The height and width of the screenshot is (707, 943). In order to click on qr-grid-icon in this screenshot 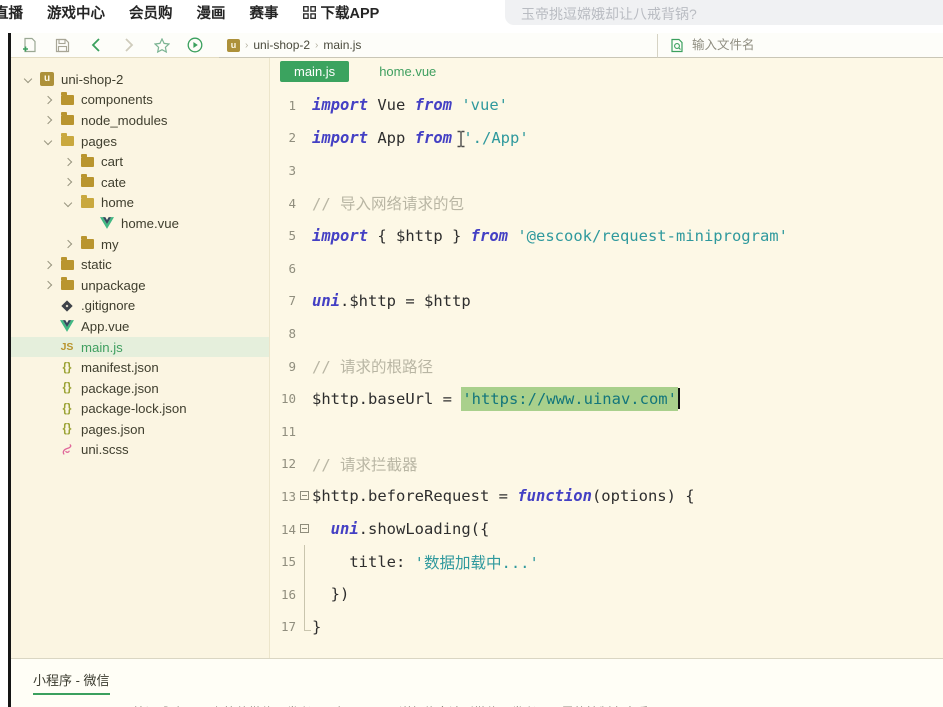, I will do `click(309, 12)`.